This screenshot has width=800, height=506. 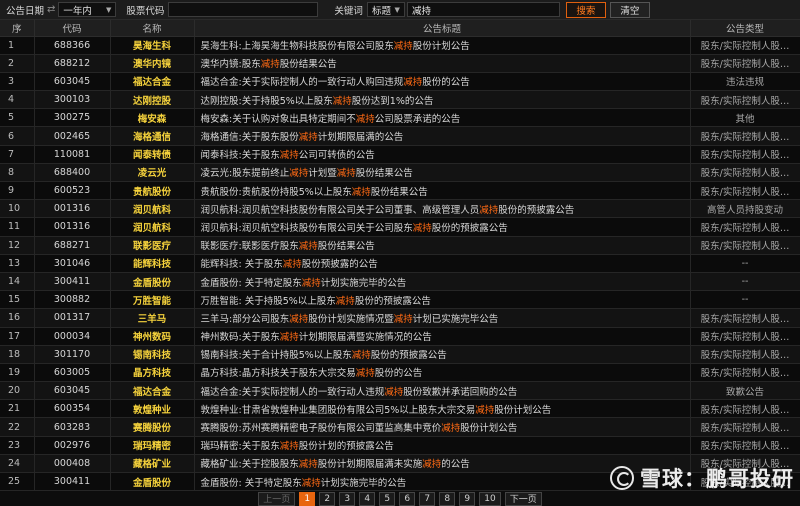 What do you see at coordinates (72, 28) in the screenshot?
I see `header-code: 代码` at bounding box center [72, 28].